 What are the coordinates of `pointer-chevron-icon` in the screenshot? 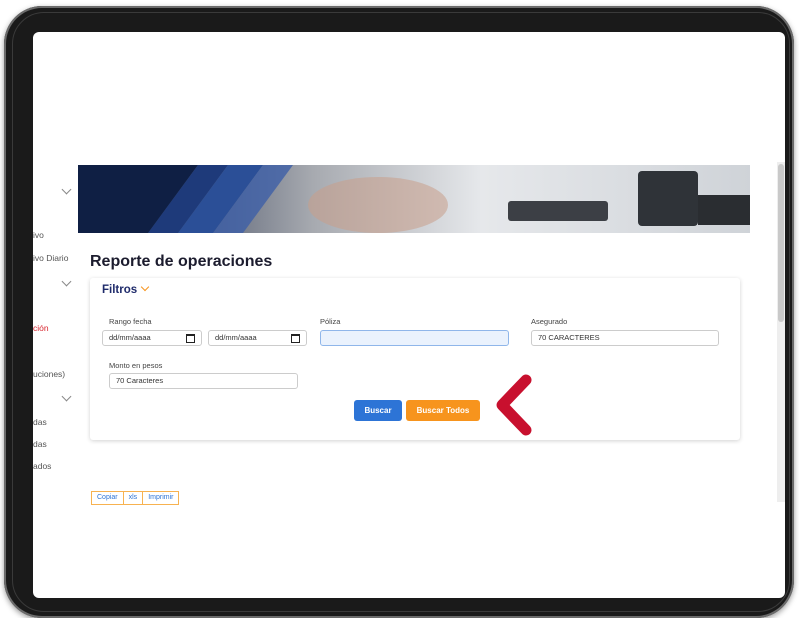 It's located at (514, 405).